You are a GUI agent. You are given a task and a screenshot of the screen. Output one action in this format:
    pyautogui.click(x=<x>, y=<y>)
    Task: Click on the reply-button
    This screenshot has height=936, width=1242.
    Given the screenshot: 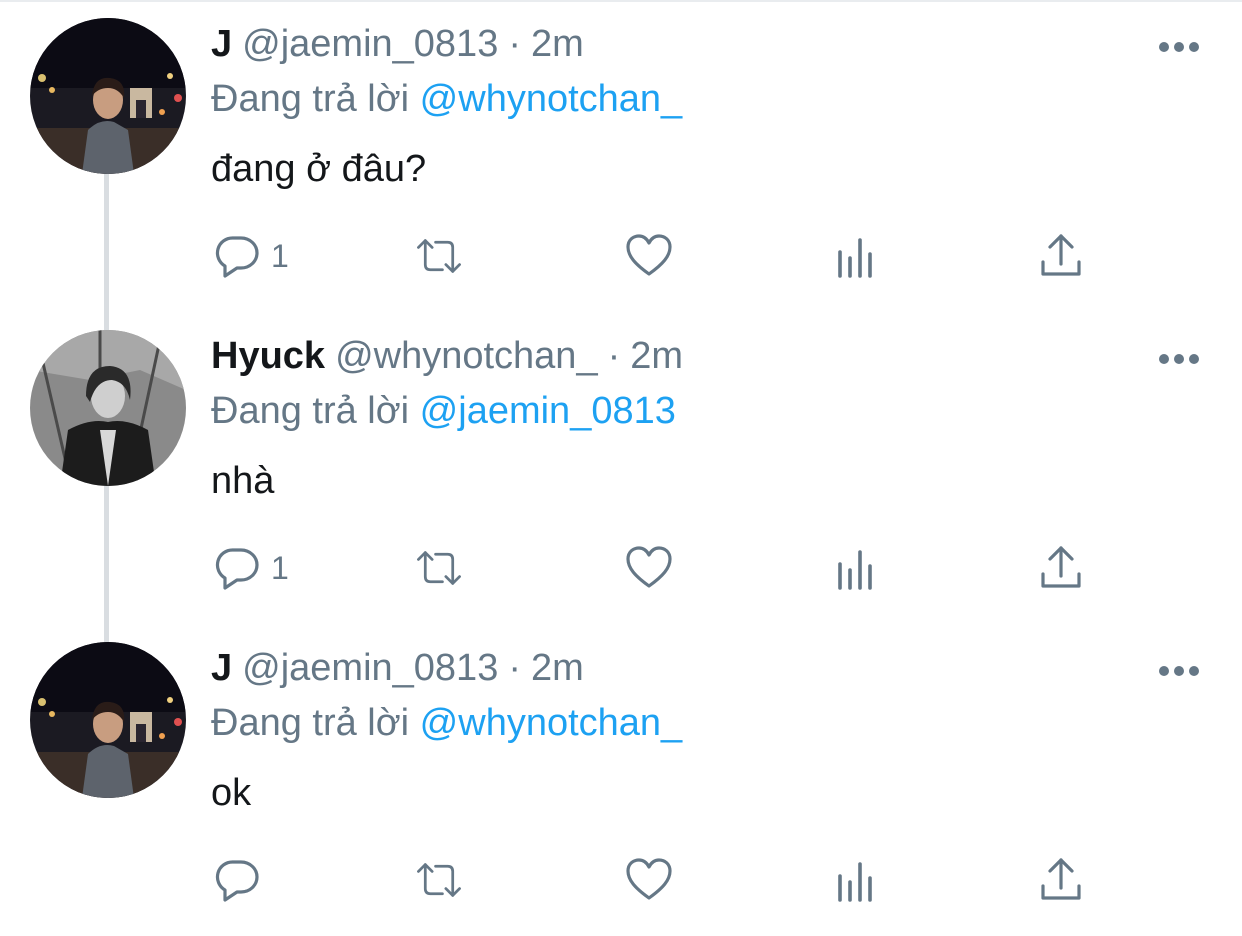 What is the action you would take?
    pyautogui.click(x=242, y=880)
    